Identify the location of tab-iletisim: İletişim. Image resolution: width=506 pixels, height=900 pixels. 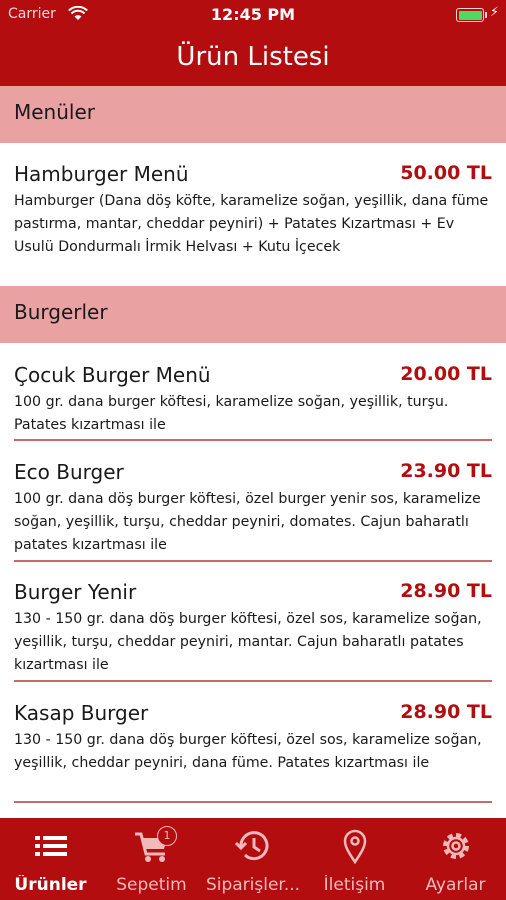
(354, 859).